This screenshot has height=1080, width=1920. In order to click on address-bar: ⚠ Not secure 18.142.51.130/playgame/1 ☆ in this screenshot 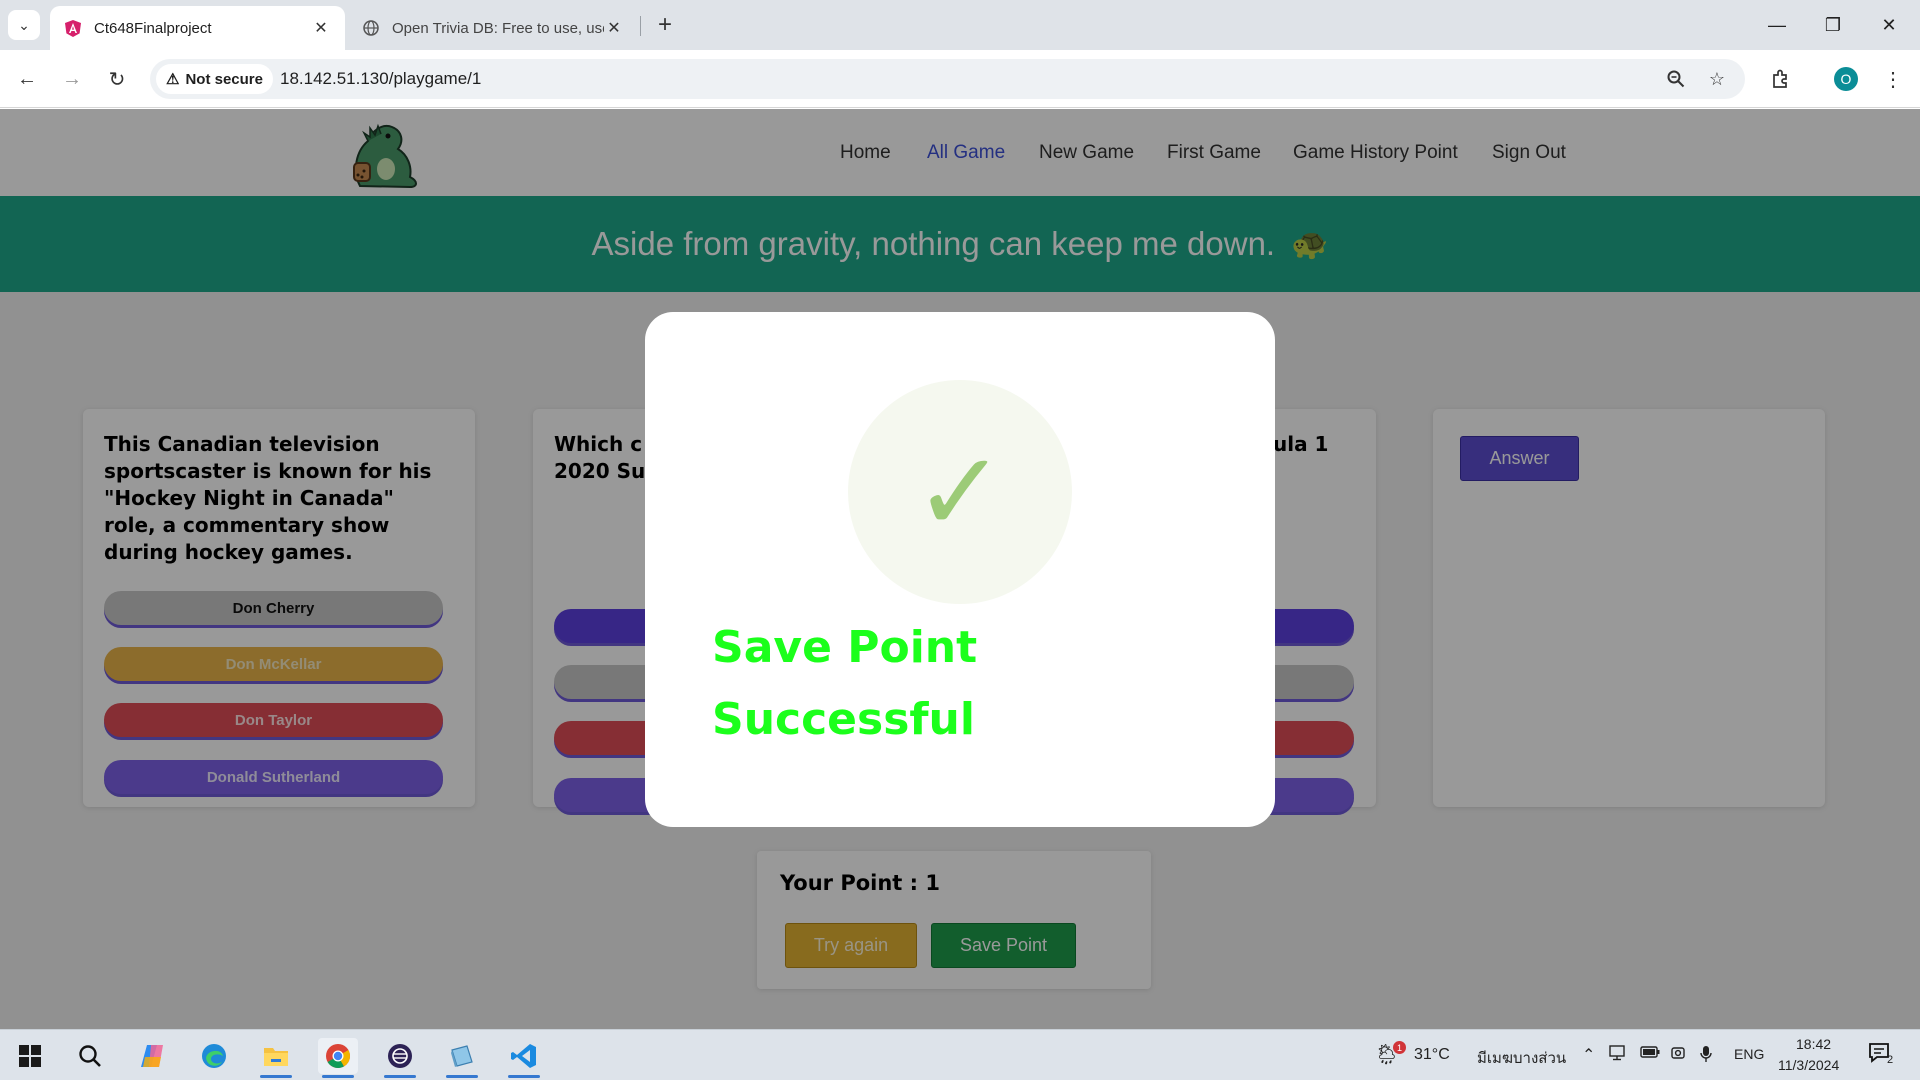, I will do `click(947, 79)`.